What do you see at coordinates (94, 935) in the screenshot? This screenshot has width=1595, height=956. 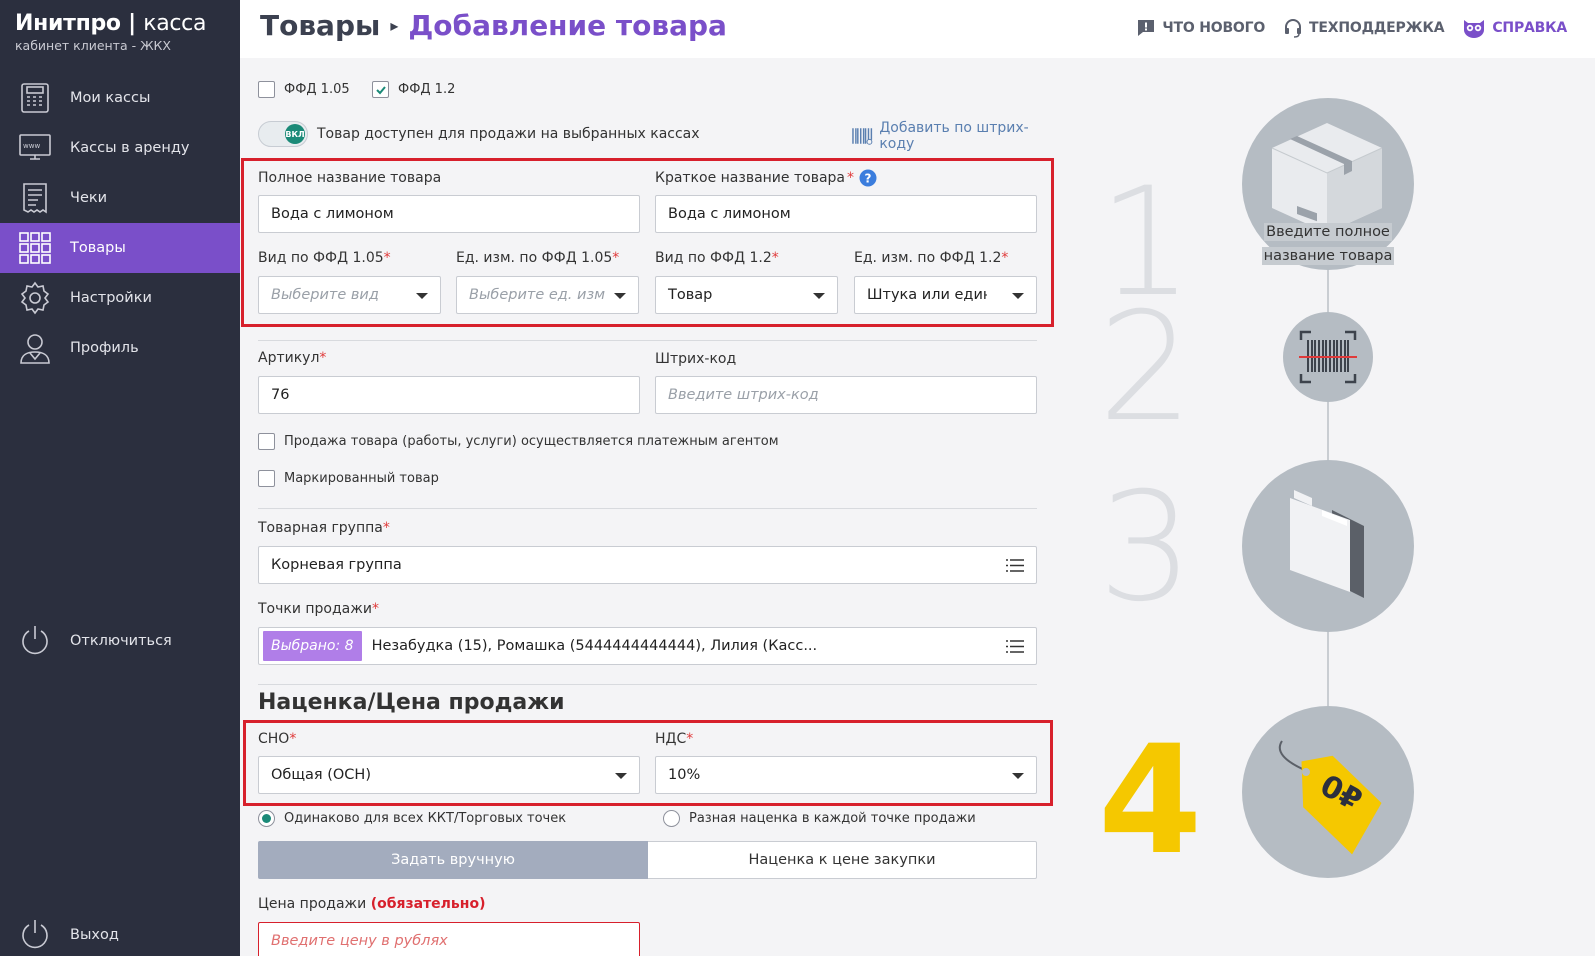 I see `exit-label: Выход` at bounding box center [94, 935].